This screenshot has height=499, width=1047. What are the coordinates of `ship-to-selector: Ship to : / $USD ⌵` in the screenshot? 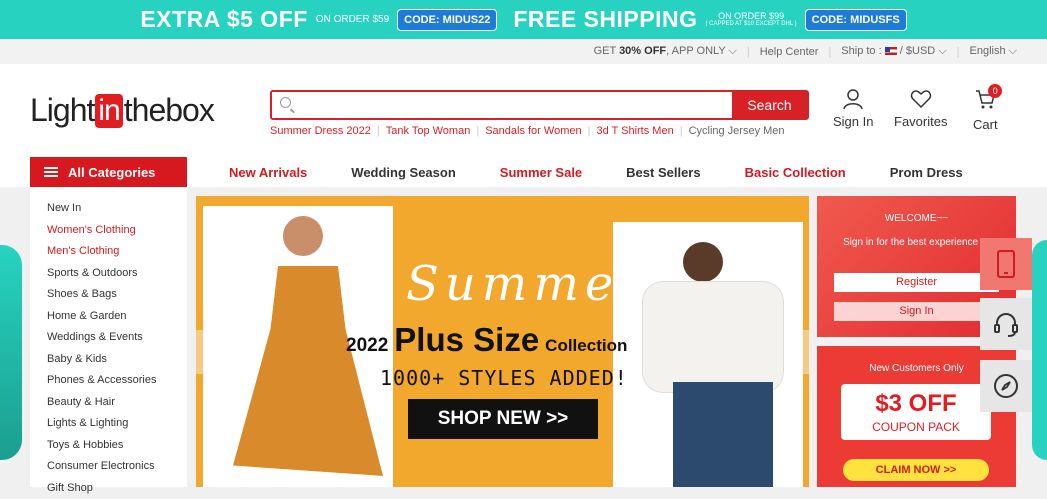 It's located at (893, 51).